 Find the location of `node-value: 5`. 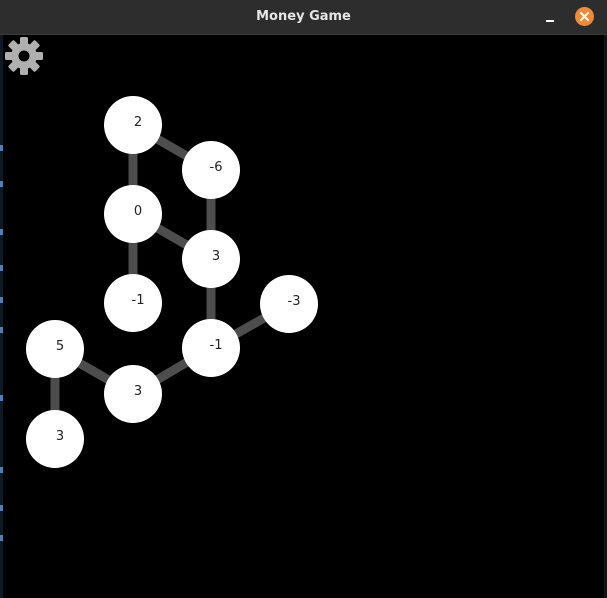

node-value: 5 is located at coordinates (60, 346).